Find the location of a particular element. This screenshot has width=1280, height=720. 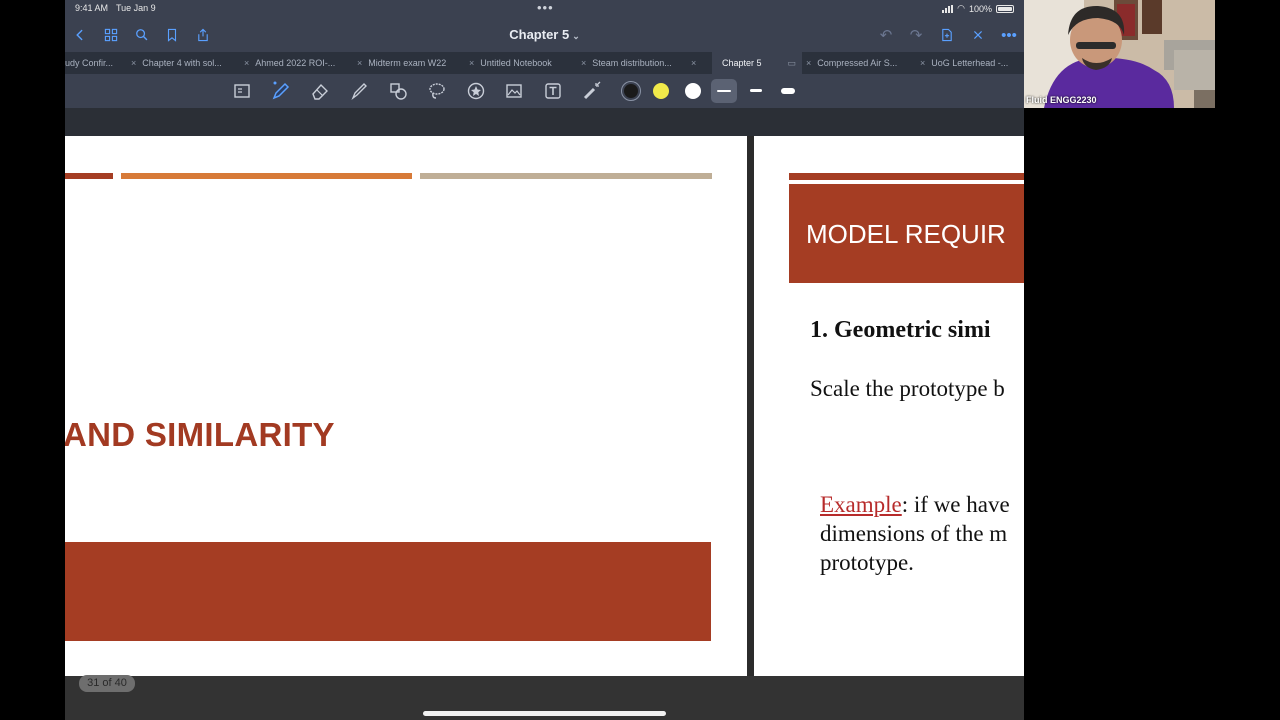

example-text: : if we have is located at coordinates (955, 504).